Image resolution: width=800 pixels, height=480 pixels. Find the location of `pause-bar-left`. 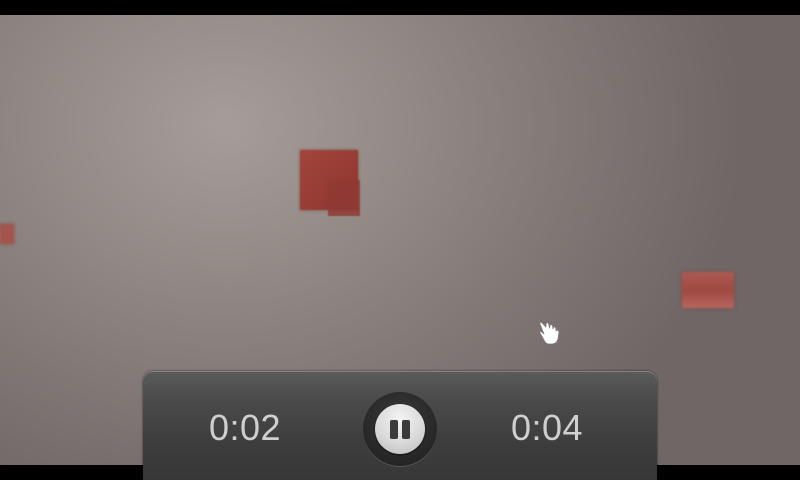

pause-bar-left is located at coordinates (394, 429).